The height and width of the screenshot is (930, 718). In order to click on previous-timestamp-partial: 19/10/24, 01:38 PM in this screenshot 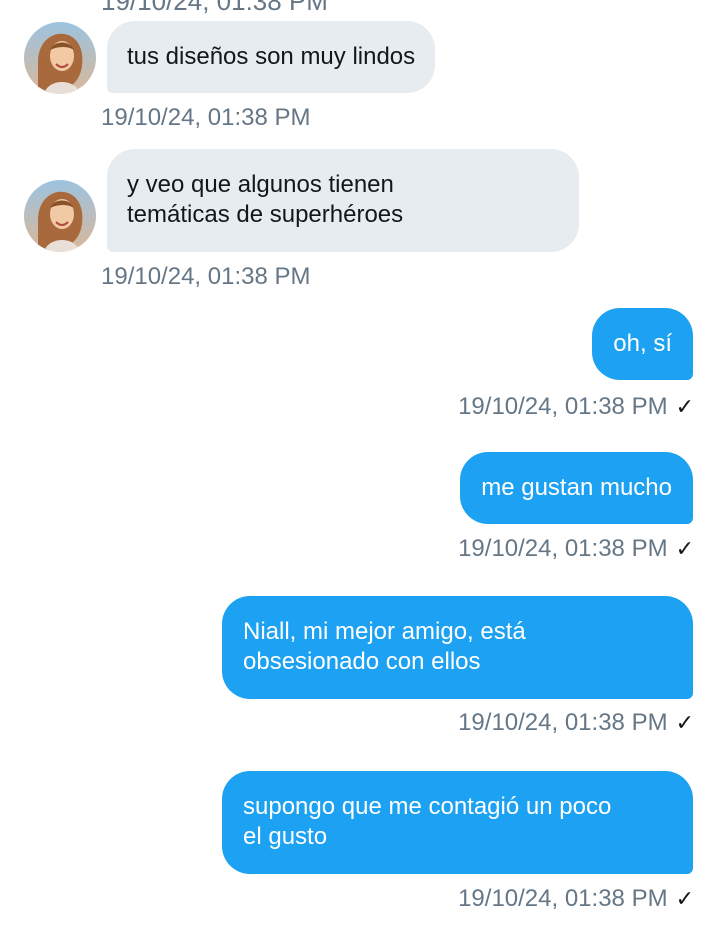, I will do `click(214, 8)`.